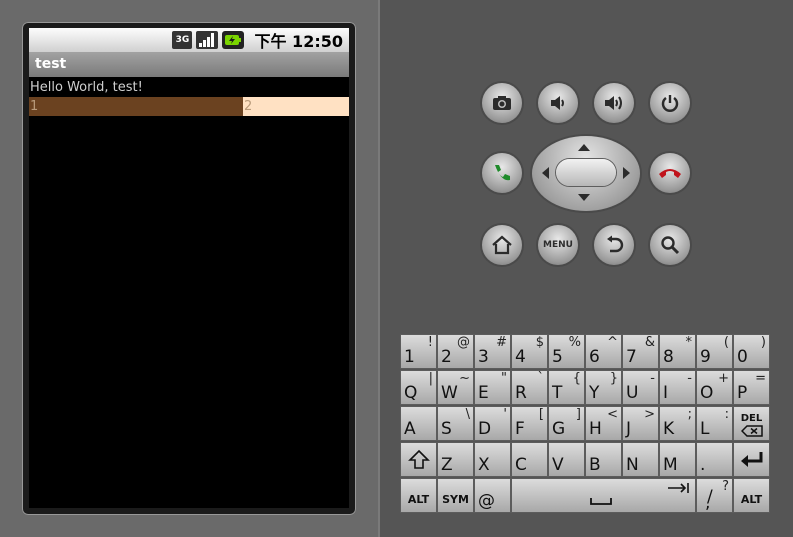  What do you see at coordinates (752, 431) in the screenshot?
I see `backspace-icon` at bounding box center [752, 431].